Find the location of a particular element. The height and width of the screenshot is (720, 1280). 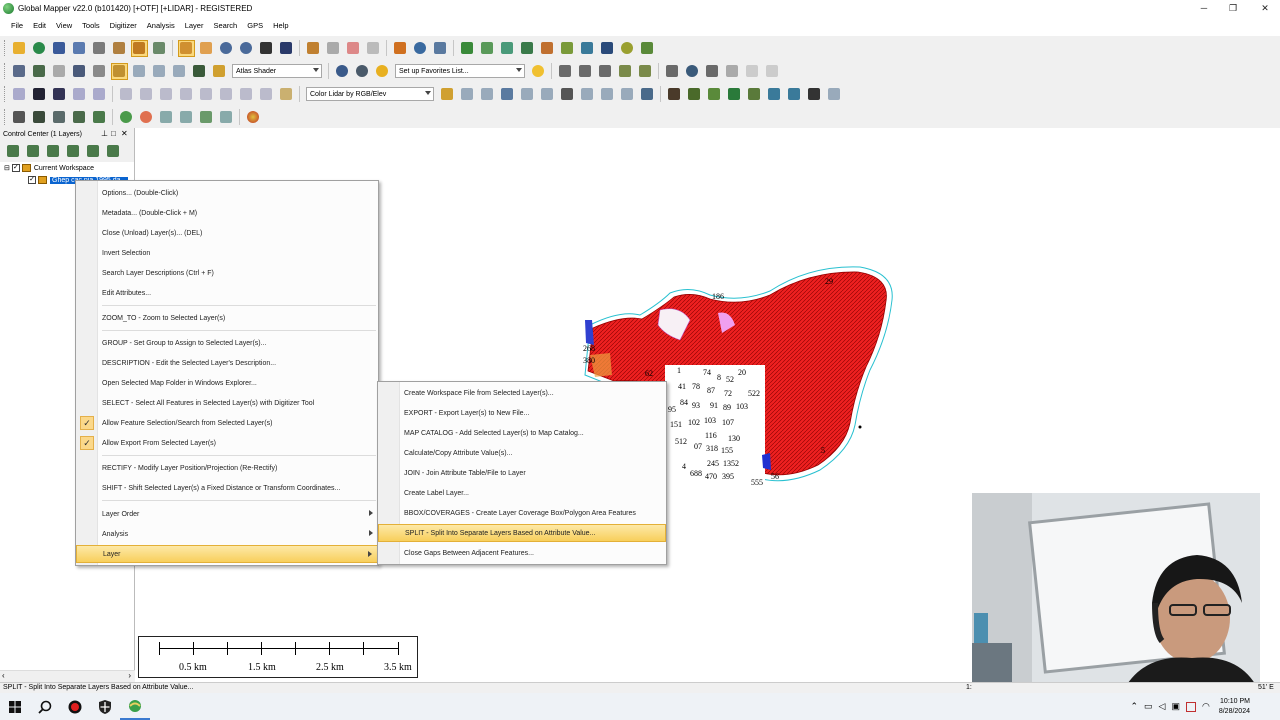

workspace-icon is located at coordinates (79, 48).